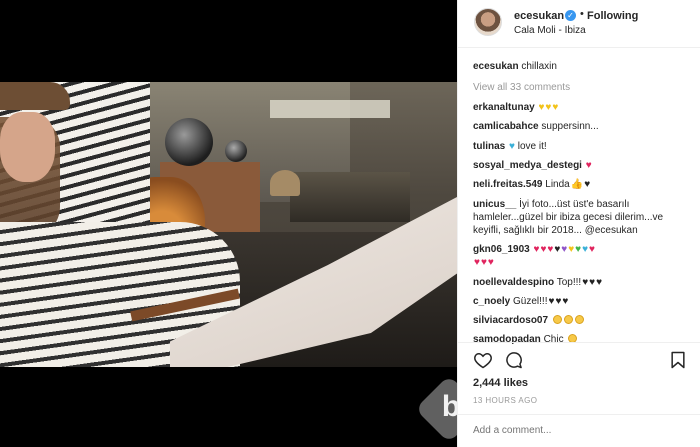 The height and width of the screenshot is (447, 700). What do you see at coordinates (550, 30) in the screenshot?
I see `post-location: Cala Moli - Ibiza` at bounding box center [550, 30].